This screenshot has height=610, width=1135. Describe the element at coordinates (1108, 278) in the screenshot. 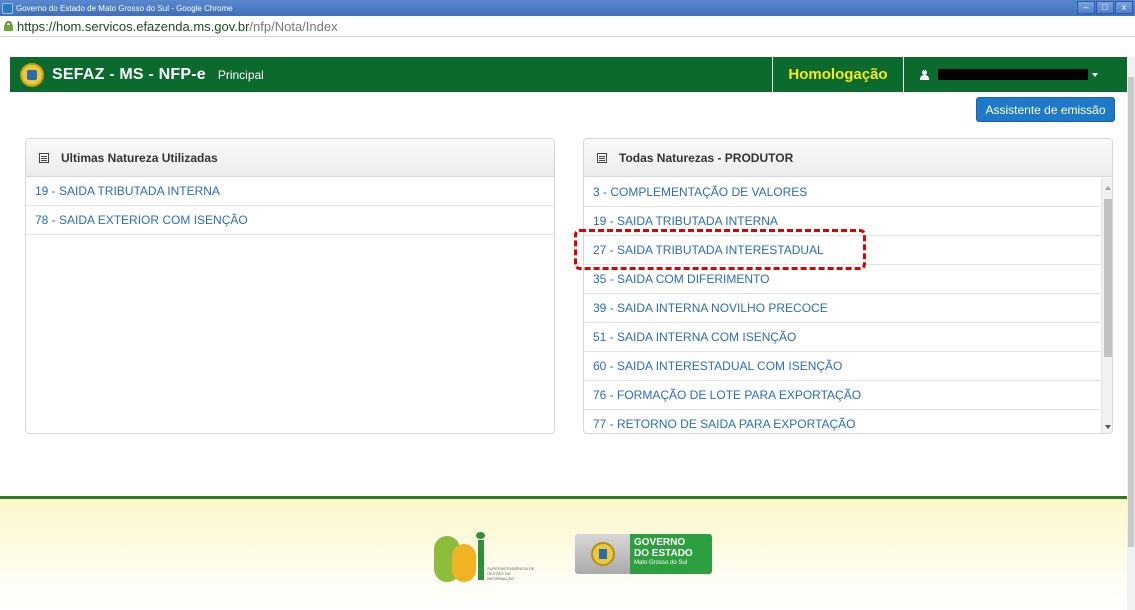

I see `list-scrollbar-thumb` at that location.